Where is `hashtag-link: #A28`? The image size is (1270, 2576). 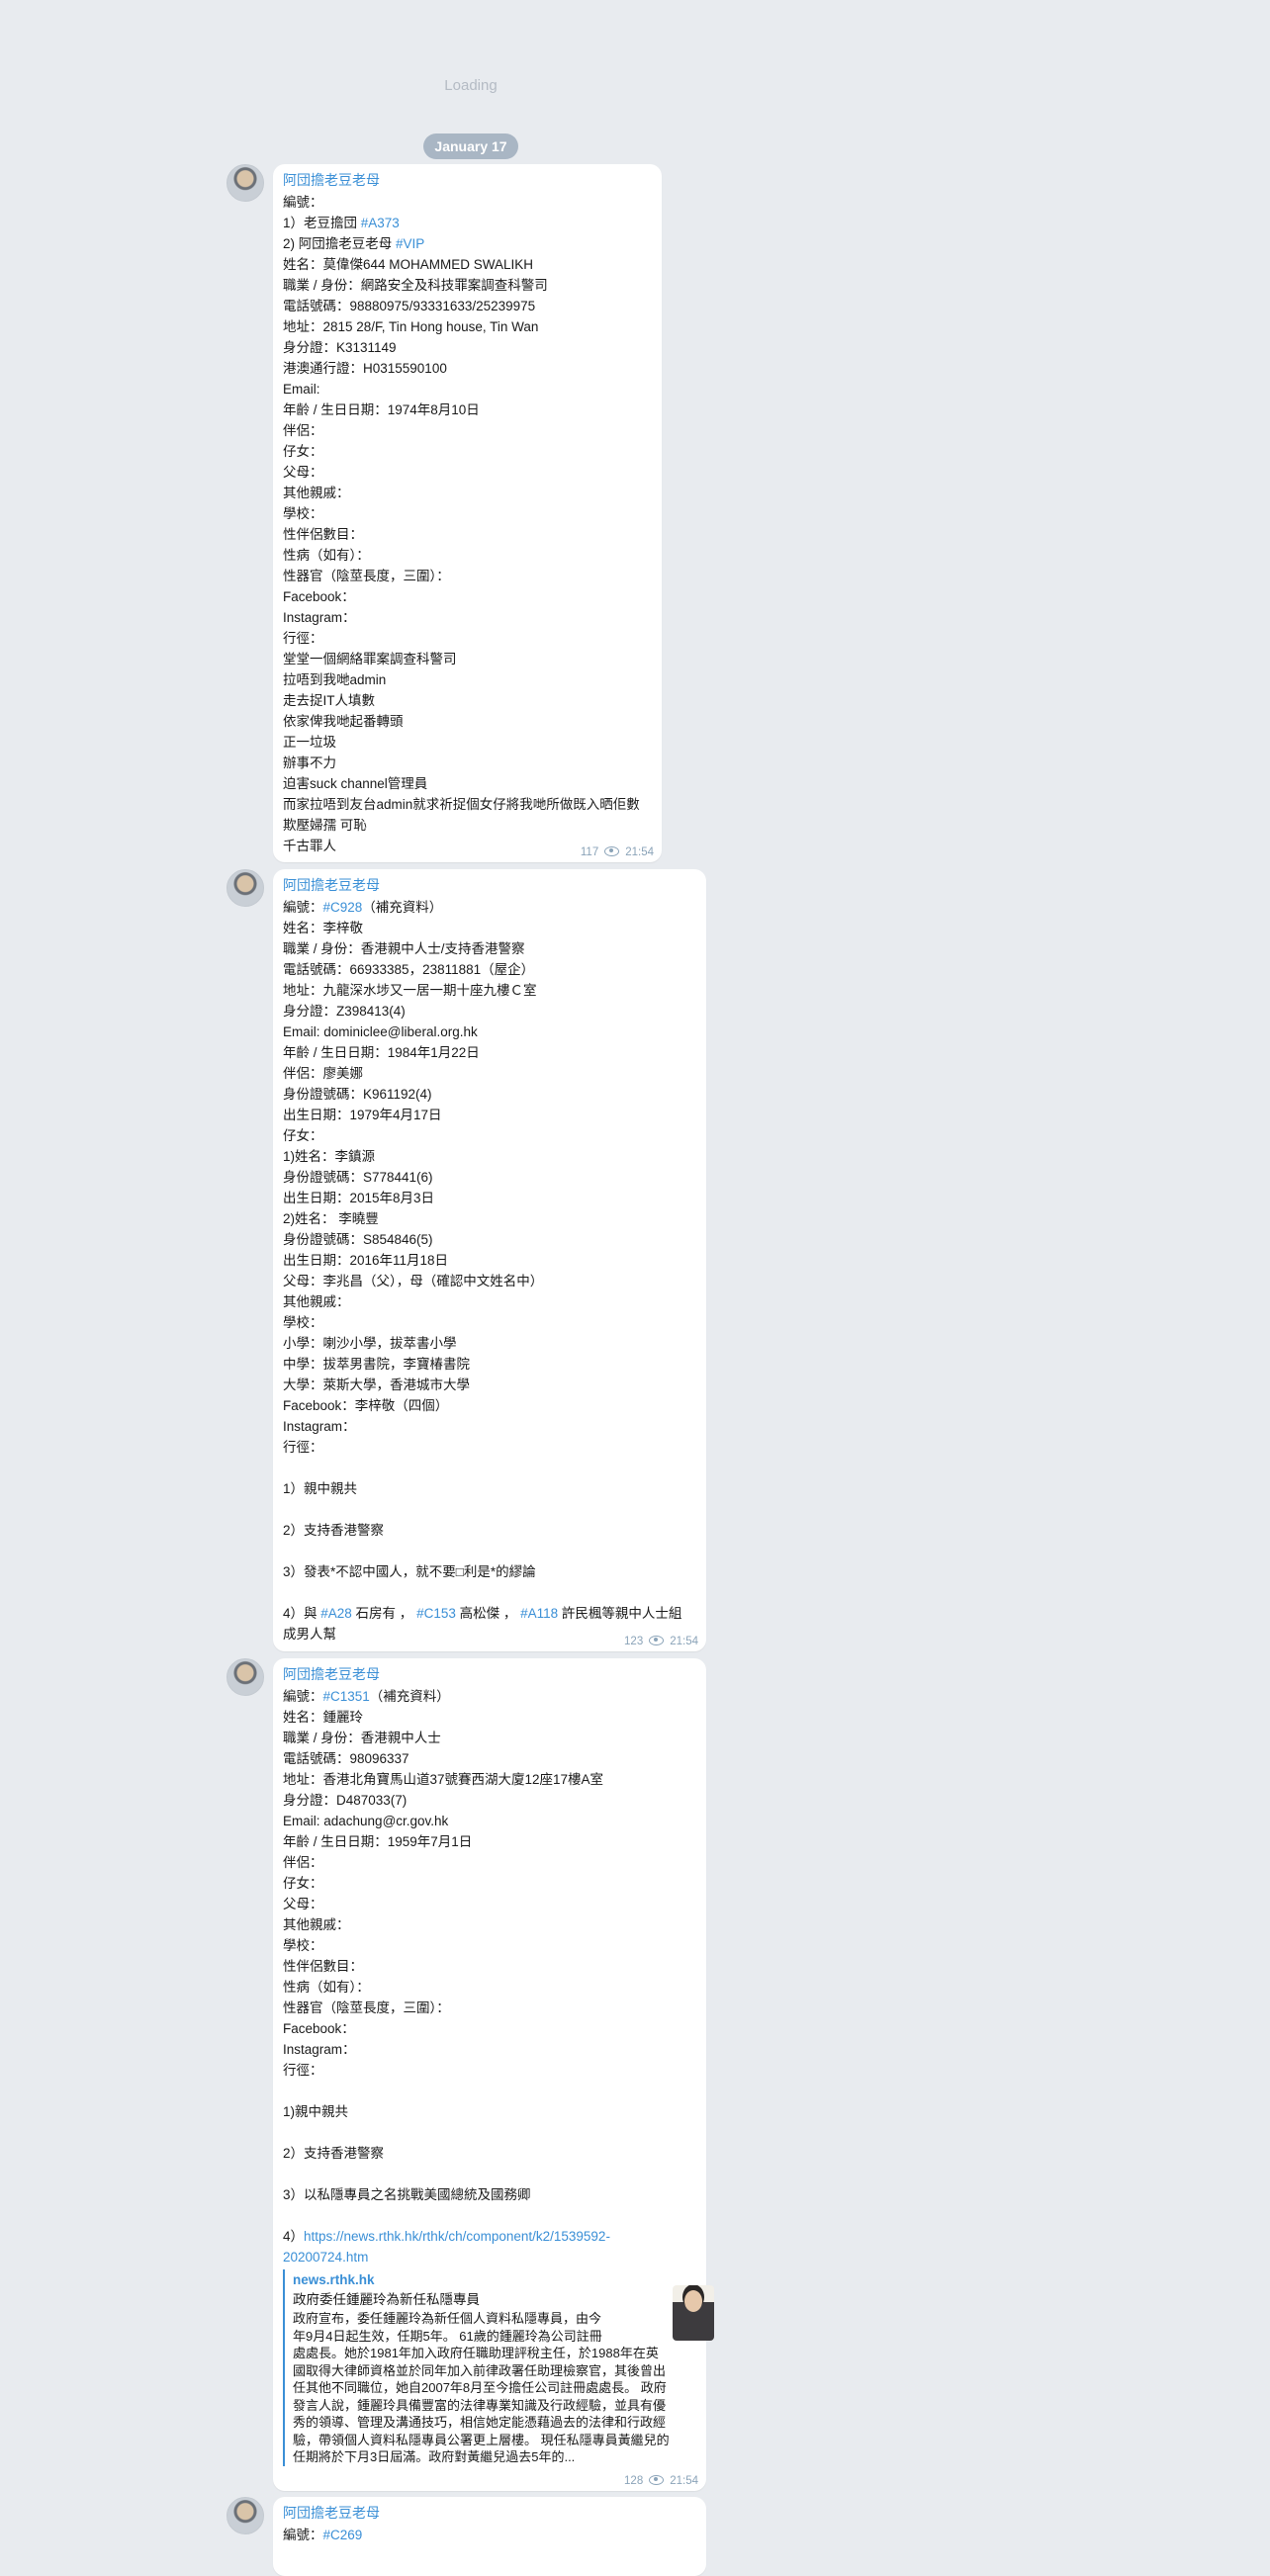 hashtag-link: #A28 is located at coordinates (336, 1613).